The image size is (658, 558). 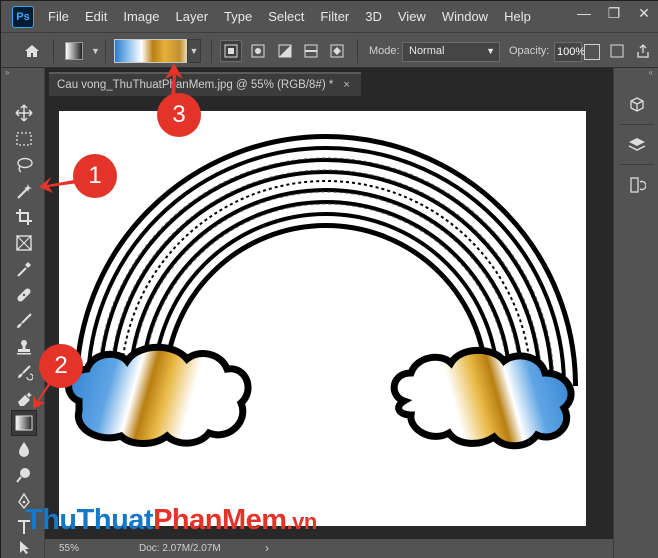 What do you see at coordinates (179, 115) in the screenshot?
I see `callout-badge-3: 3` at bounding box center [179, 115].